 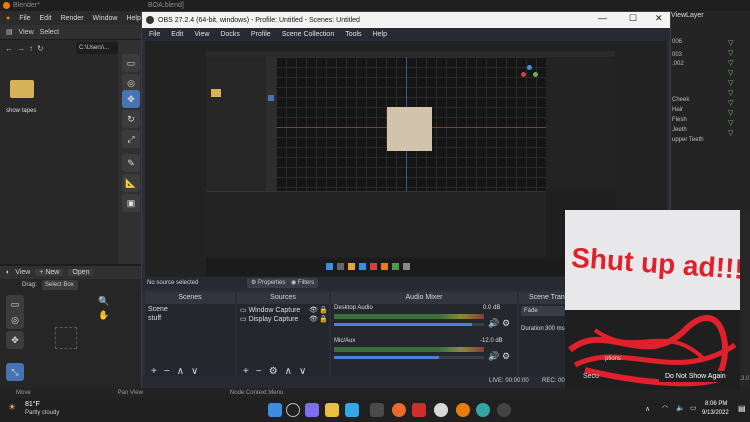 What do you see at coordinates (177, 34) in the screenshot?
I see `obs-menu-edit: Edit` at bounding box center [177, 34].